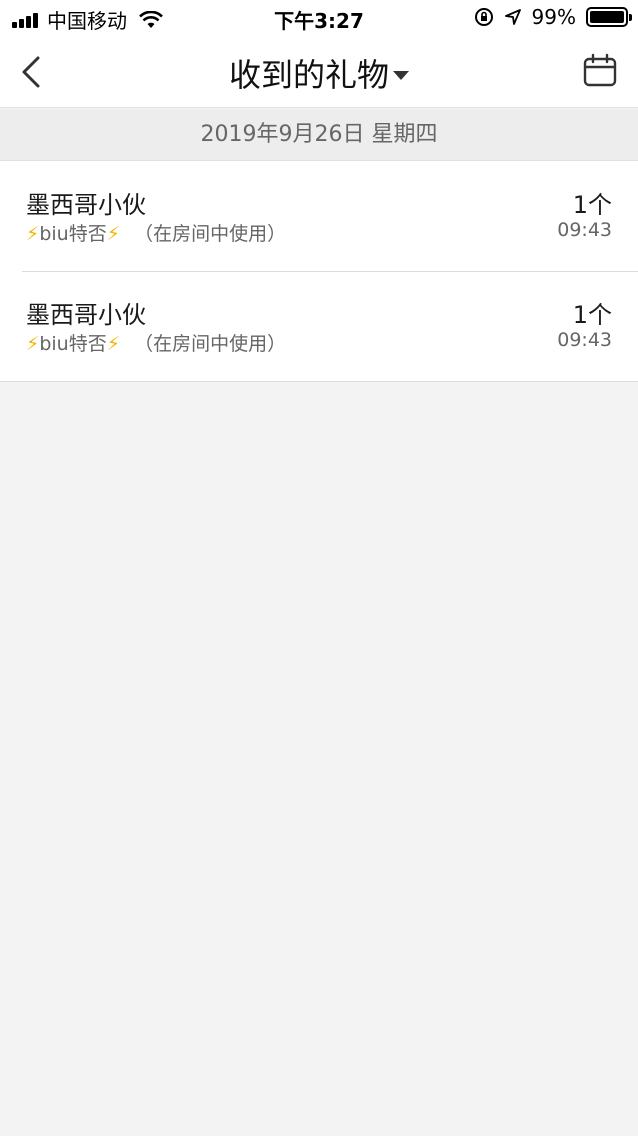 The width and height of the screenshot is (638, 1136). What do you see at coordinates (319, 135) in the screenshot?
I see `date-section-header: 2019年9月26日 星期四` at bounding box center [319, 135].